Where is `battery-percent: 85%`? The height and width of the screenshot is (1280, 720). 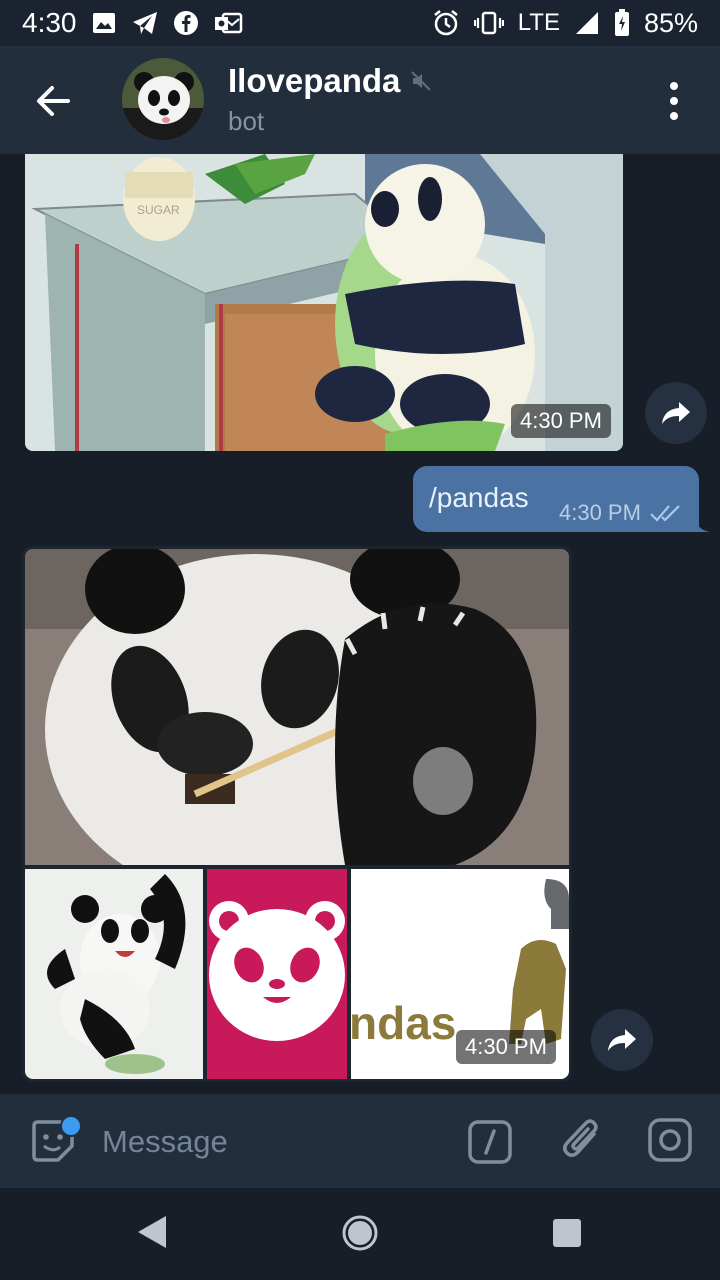
battery-percent: 85% is located at coordinates (670, 22).